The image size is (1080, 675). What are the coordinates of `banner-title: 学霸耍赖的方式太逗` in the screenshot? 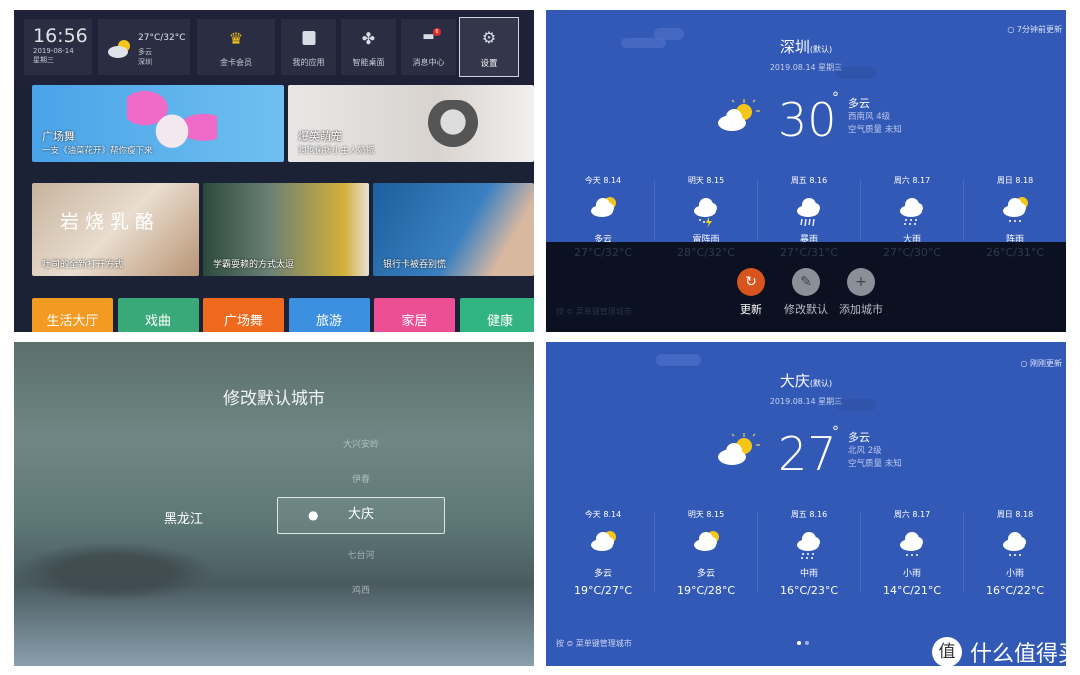 It's located at (254, 265).